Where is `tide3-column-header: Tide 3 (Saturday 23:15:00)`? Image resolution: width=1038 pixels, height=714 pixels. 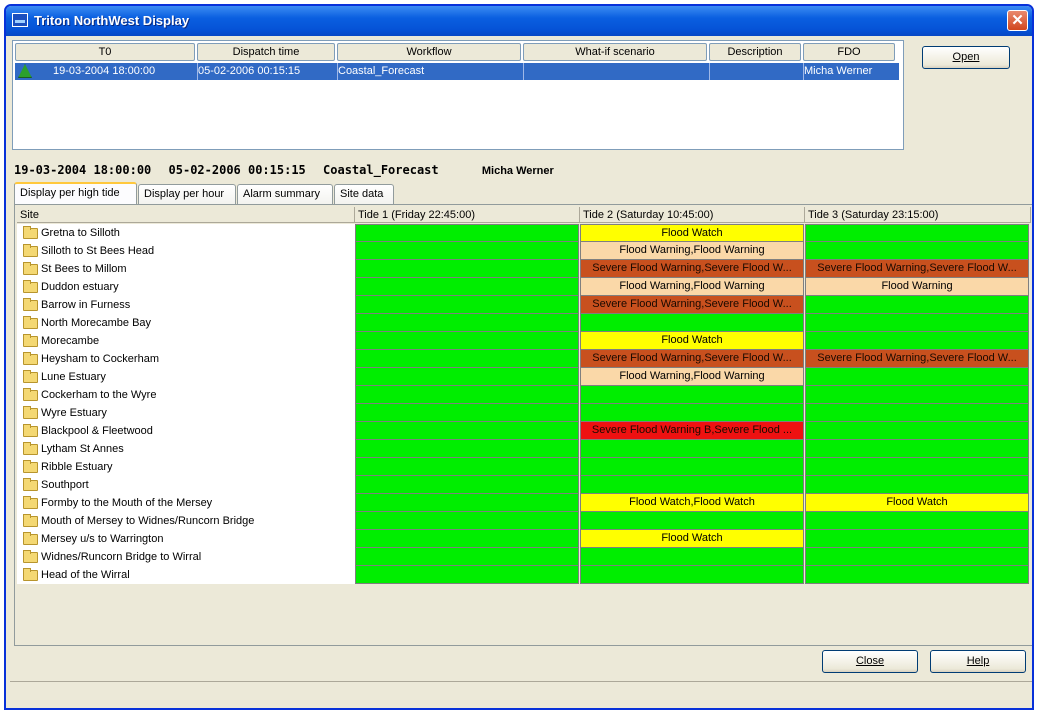
tide3-column-header: Tide 3 (Saturday 23:15:00) is located at coordinates (918, 215).